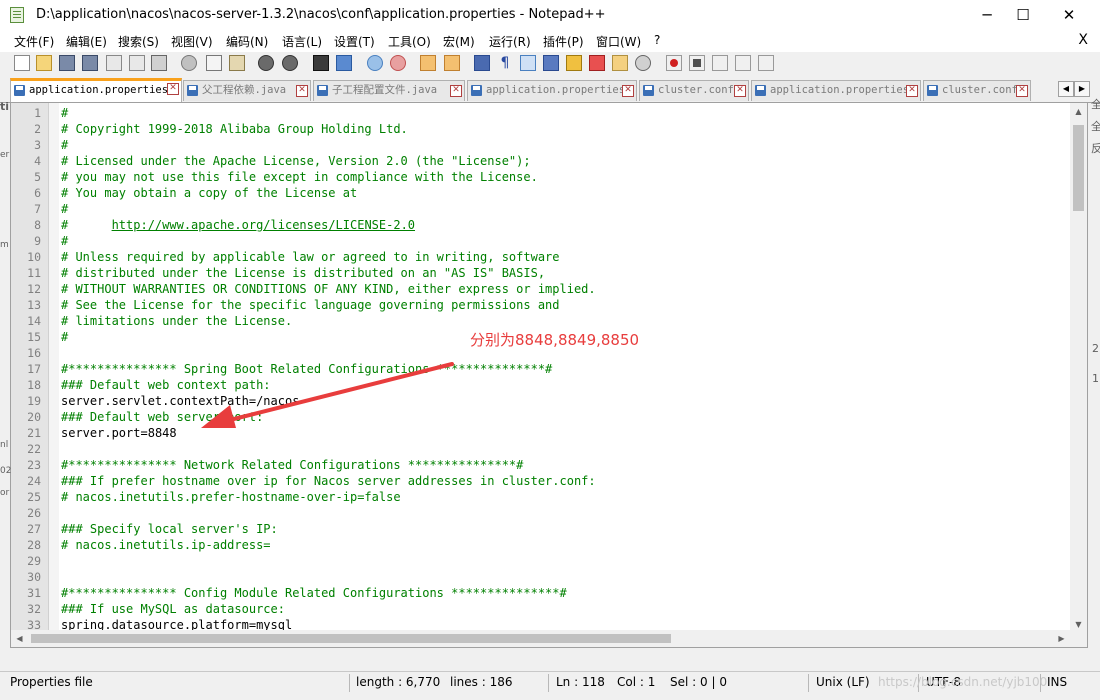  I want to click on menu-macro: 宏(M), so click(459, 41).